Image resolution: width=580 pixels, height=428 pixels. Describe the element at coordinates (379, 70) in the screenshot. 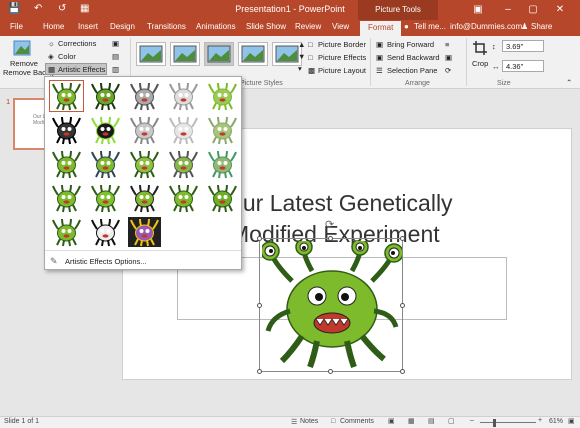

I see `selection-pane-icon: ☰` at that location.